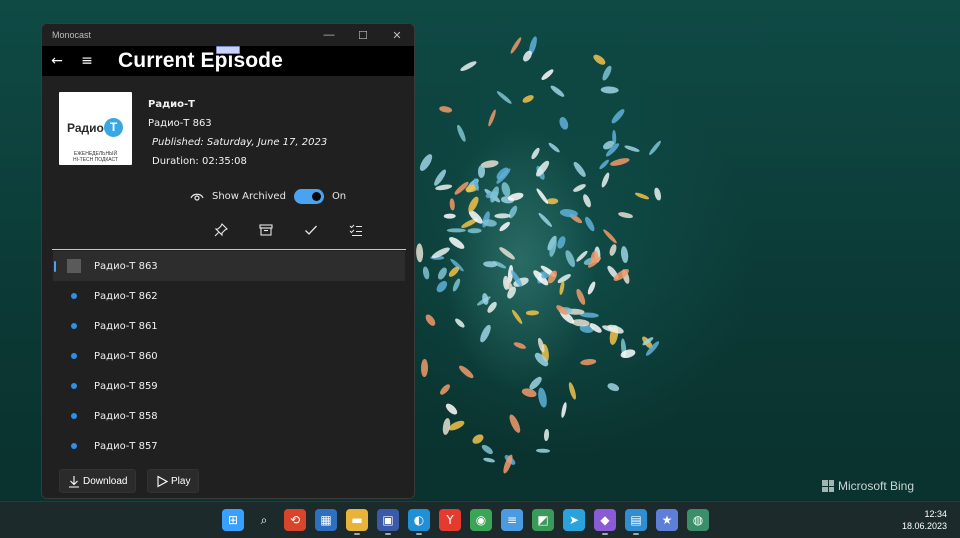 The image size is (960, 538). Describe the element at coordinates (229, 386) in the screenshot. I see `episode-list-item: Радио-Т 859` at that location.